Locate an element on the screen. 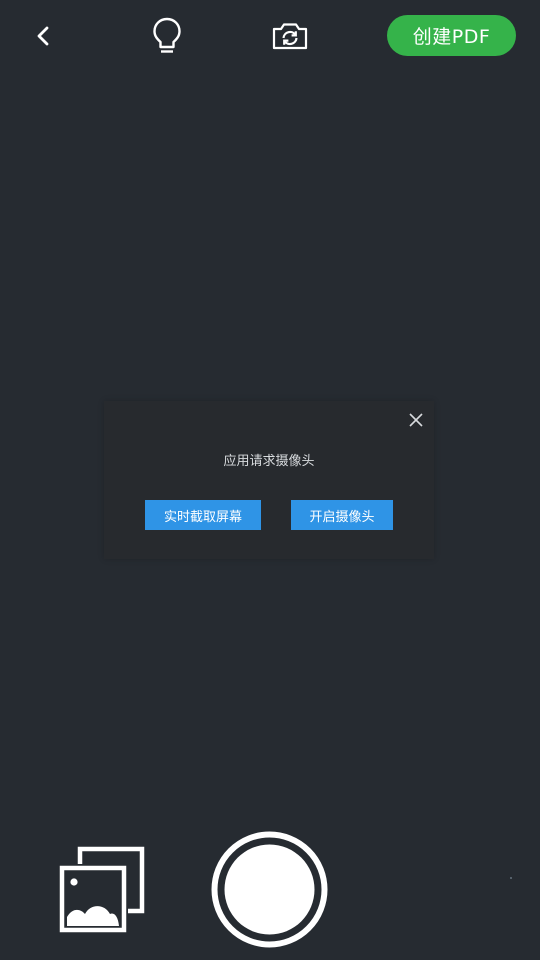  create-pdf-button: 创建PDF is located at coordinates (451, 35).